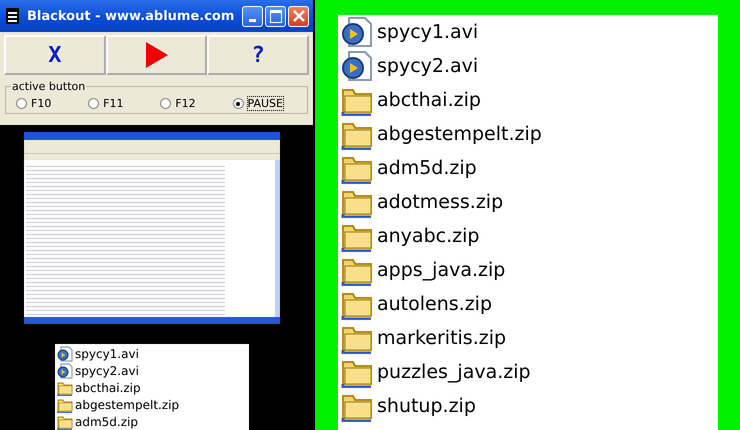 The height and width of the screenshot is (430, 740). I want to click on maximize-icon, so click(276, 16).